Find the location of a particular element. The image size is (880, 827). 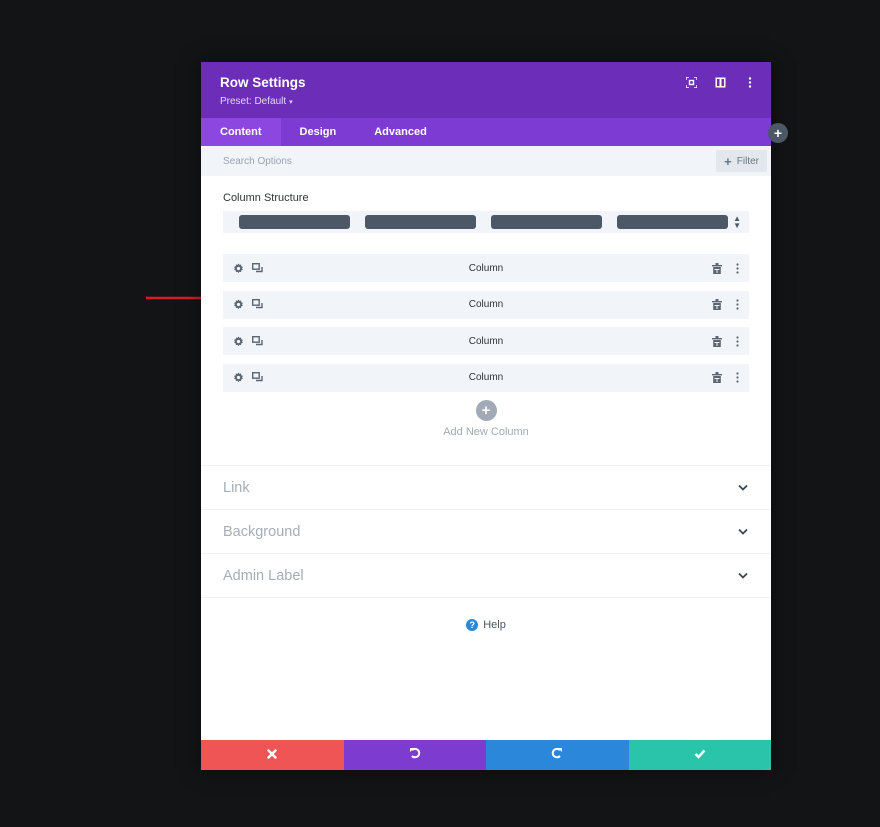

tab-content: Content is located at coordinates (241, 132).